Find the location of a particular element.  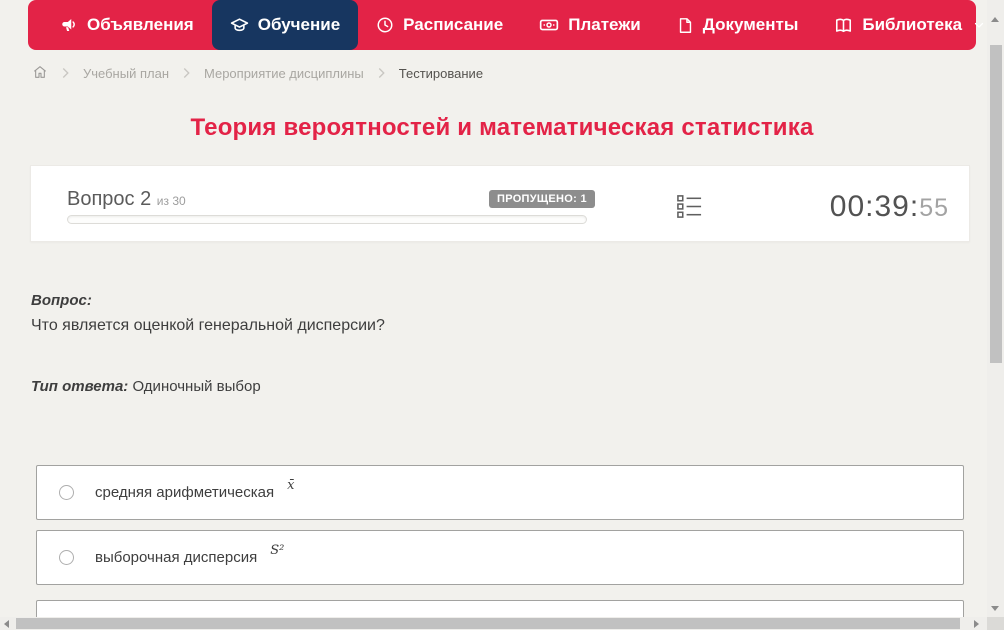

timer: 00:39:55 is located at coordinates (889, 207).